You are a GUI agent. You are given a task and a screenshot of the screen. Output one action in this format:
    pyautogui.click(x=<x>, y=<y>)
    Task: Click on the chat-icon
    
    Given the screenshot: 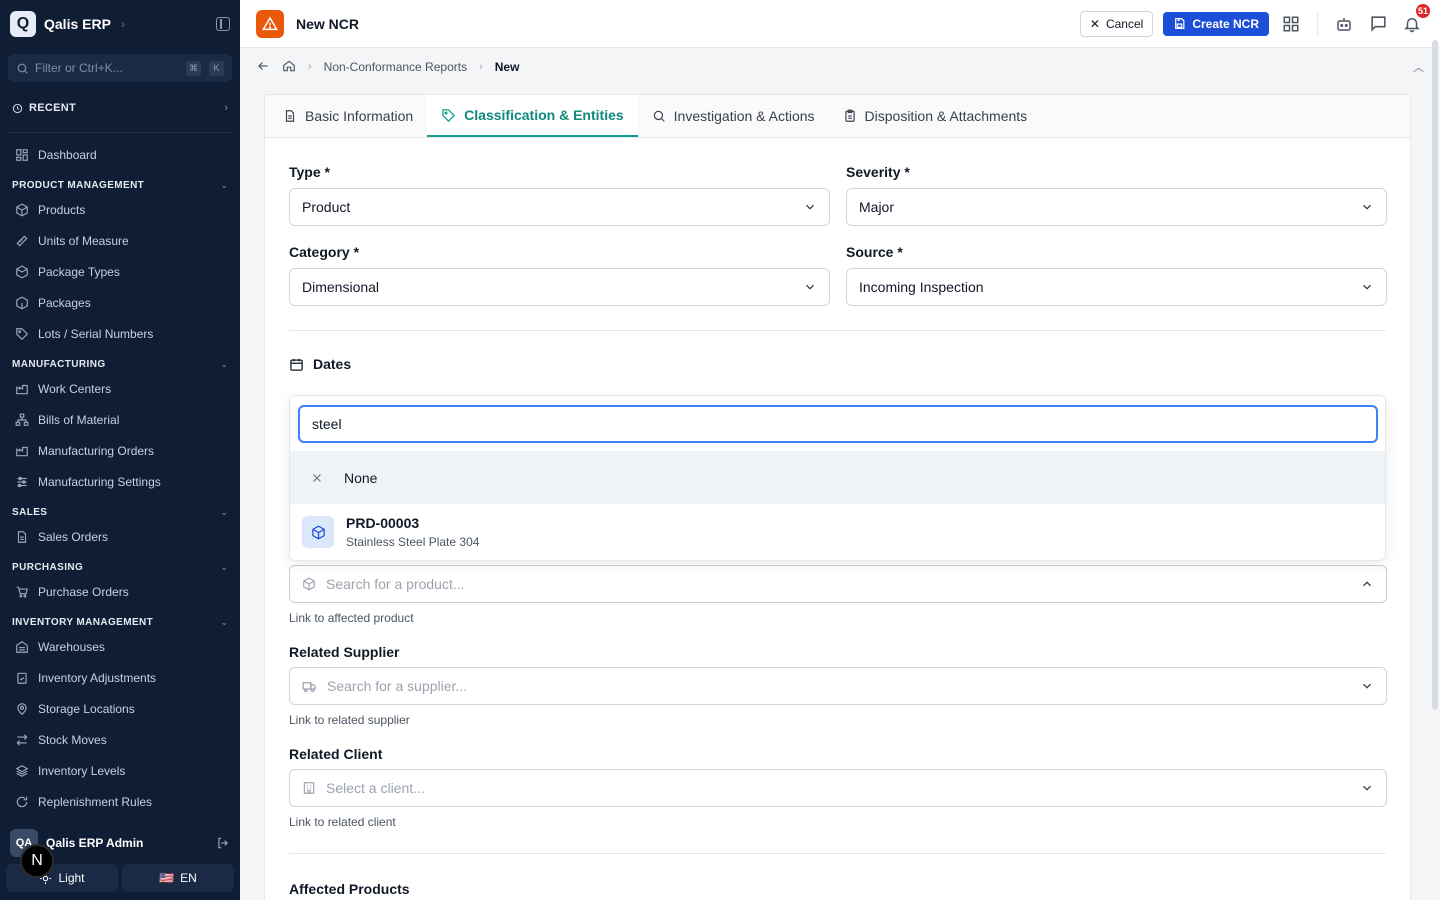 What is the action you would take?
    pyautogui.click(x=1378, y=24)
    